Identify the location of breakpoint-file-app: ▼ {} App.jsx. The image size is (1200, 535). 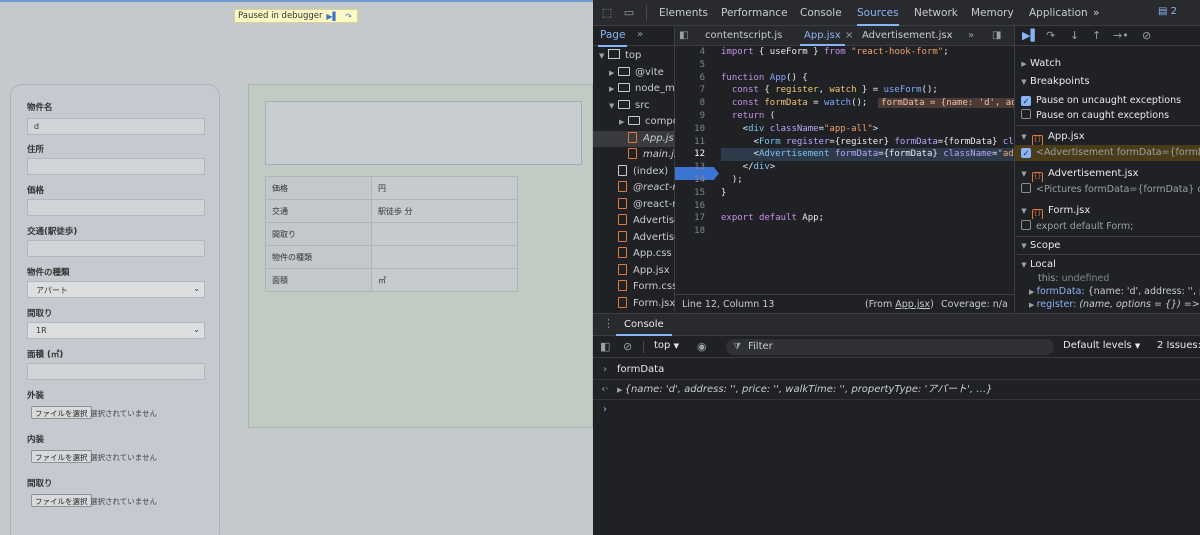
(1107, 136).